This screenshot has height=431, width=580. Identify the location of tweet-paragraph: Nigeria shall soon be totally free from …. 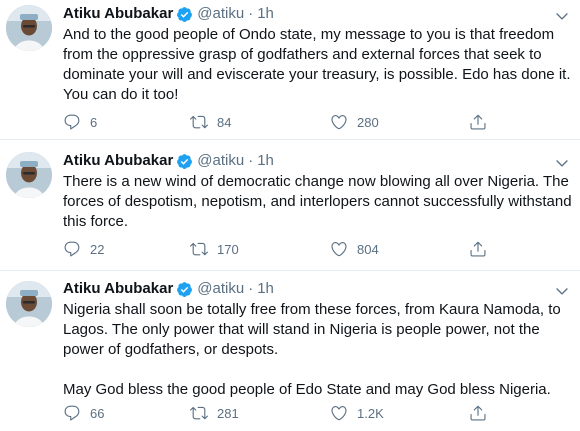
(312, 329).